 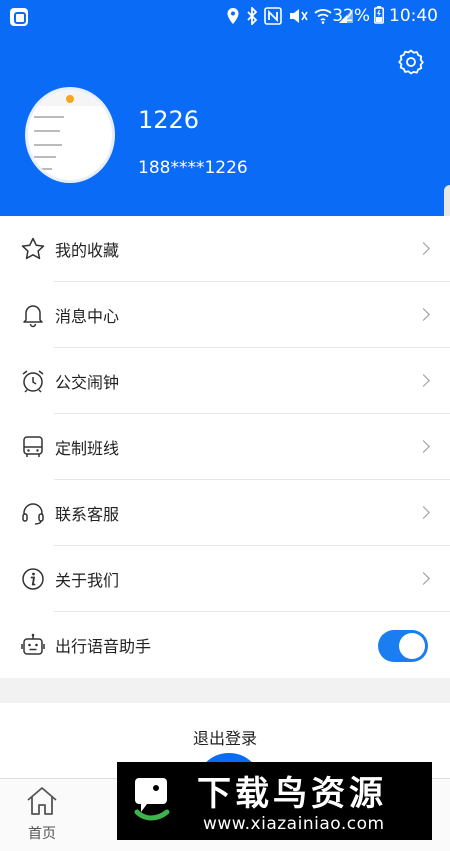 What do you see at coordinates (87, 514) in the screenshot?
I see `menu-label-customer-service: 联系客服` at bounding box center [87, 514].